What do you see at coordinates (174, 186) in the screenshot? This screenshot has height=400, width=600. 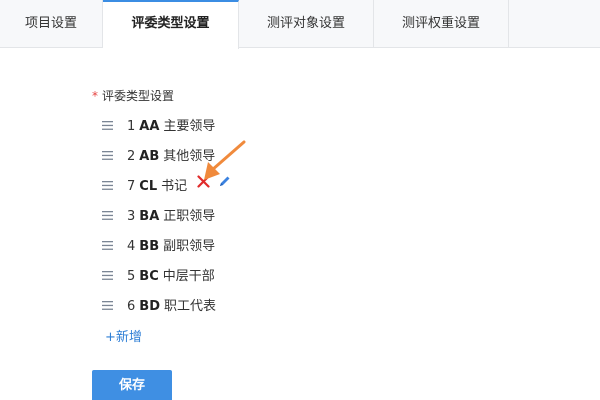 I see `item-name: 书记` at bounding box center [174, 186].